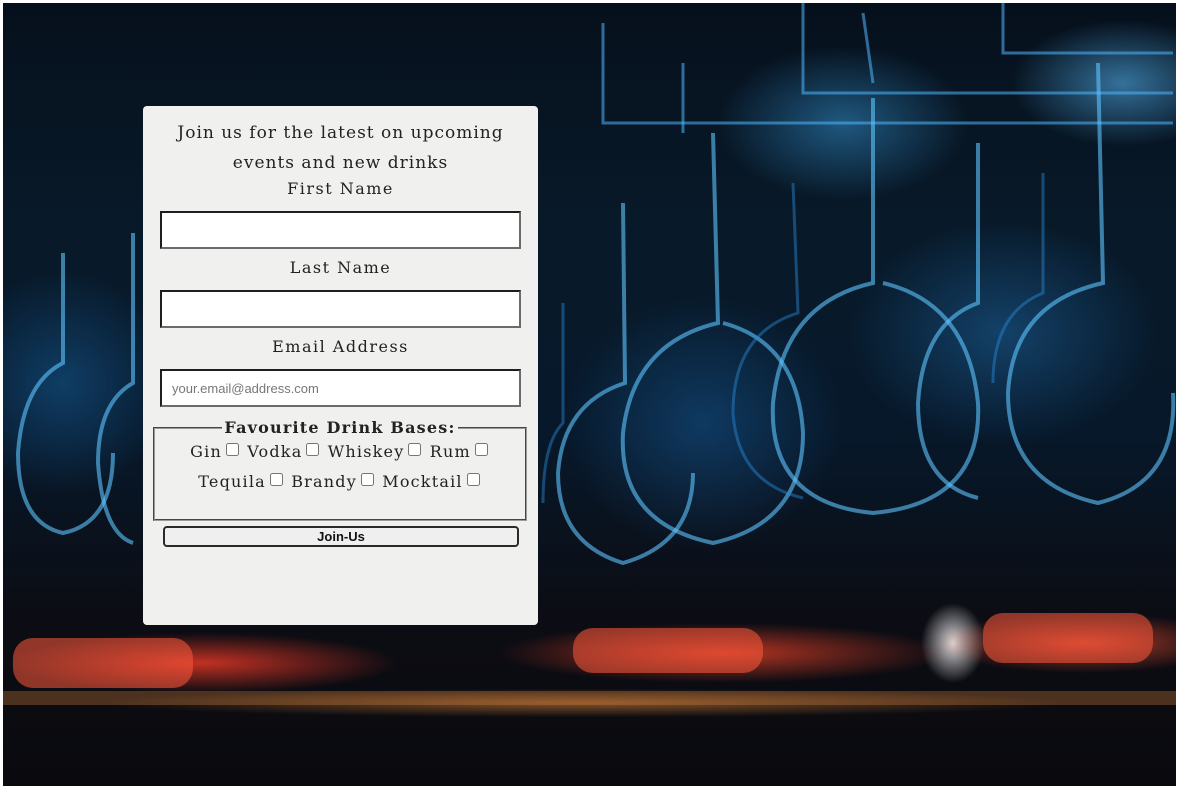 The height and width of the screenshot is (790, 1180). I want to click on option-rum: Rum, so click(460, 452).